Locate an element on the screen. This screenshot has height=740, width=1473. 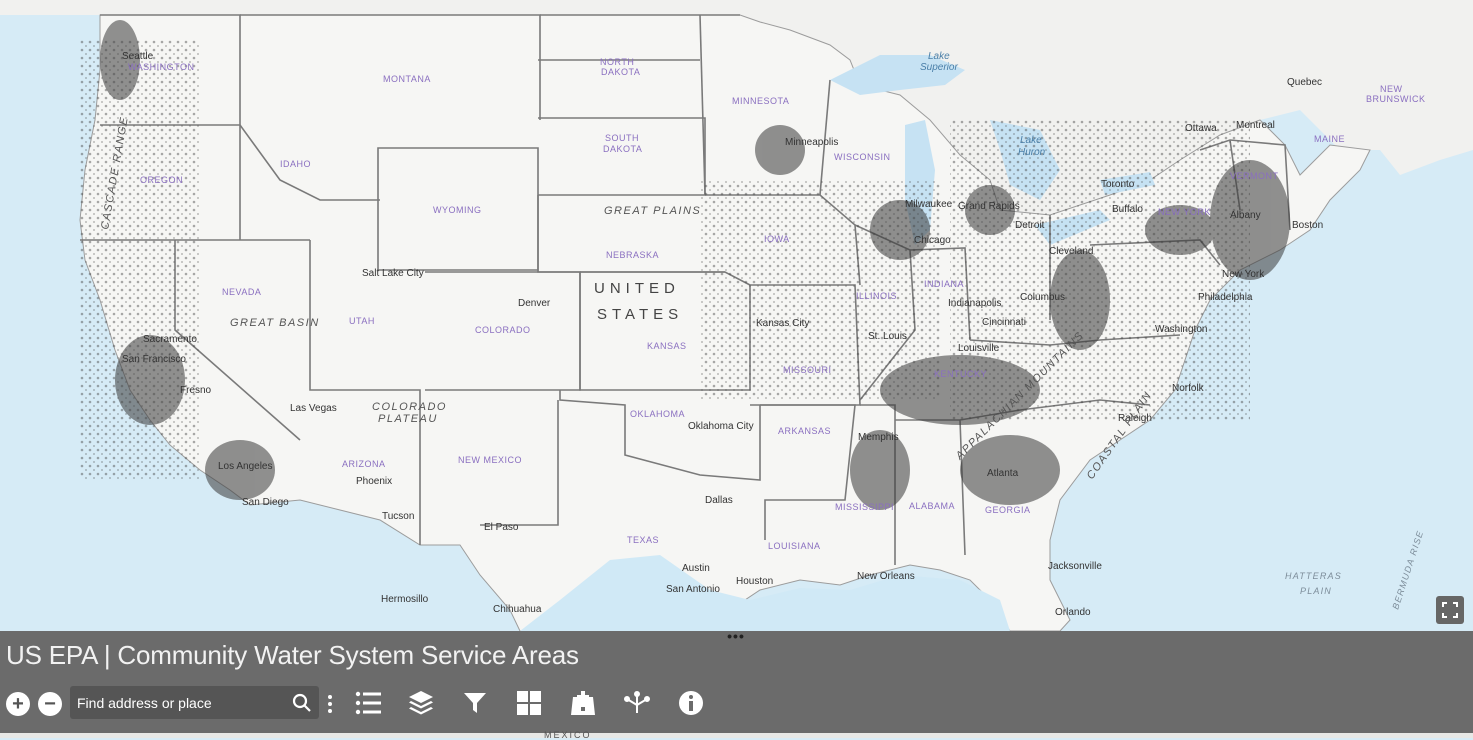
svg-text: MINNESOTA is located at coordinates (760, 101).